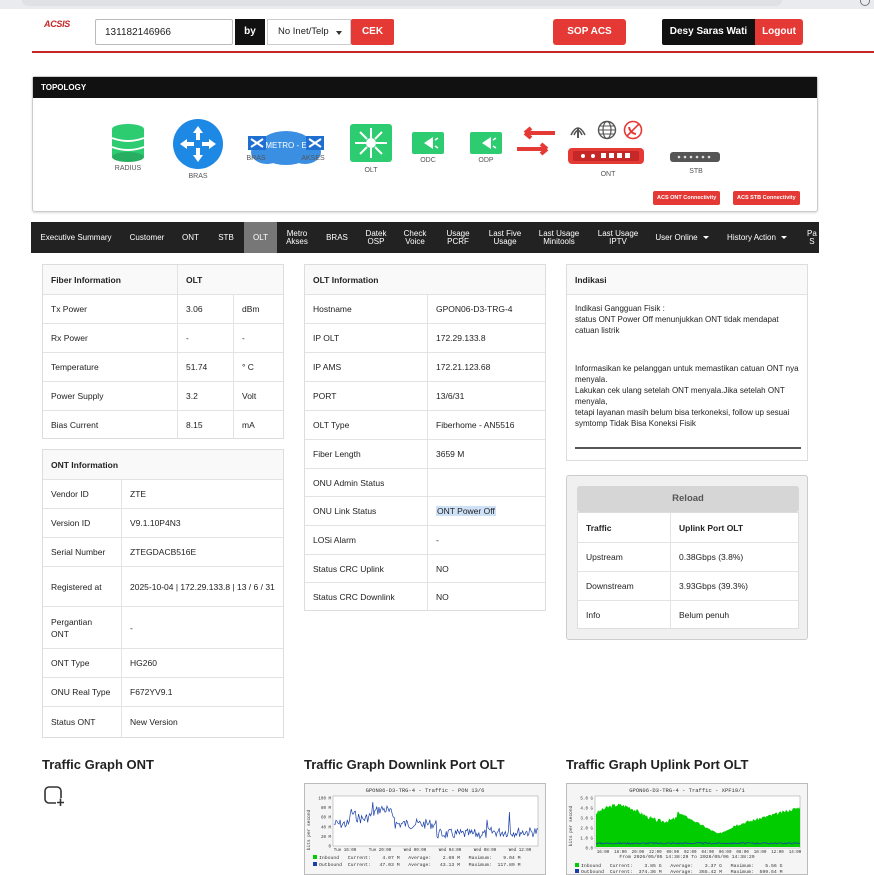 The width and height of the screenshot is (874, 875). I want to click on logout-button: Logout, so click(779, 32).